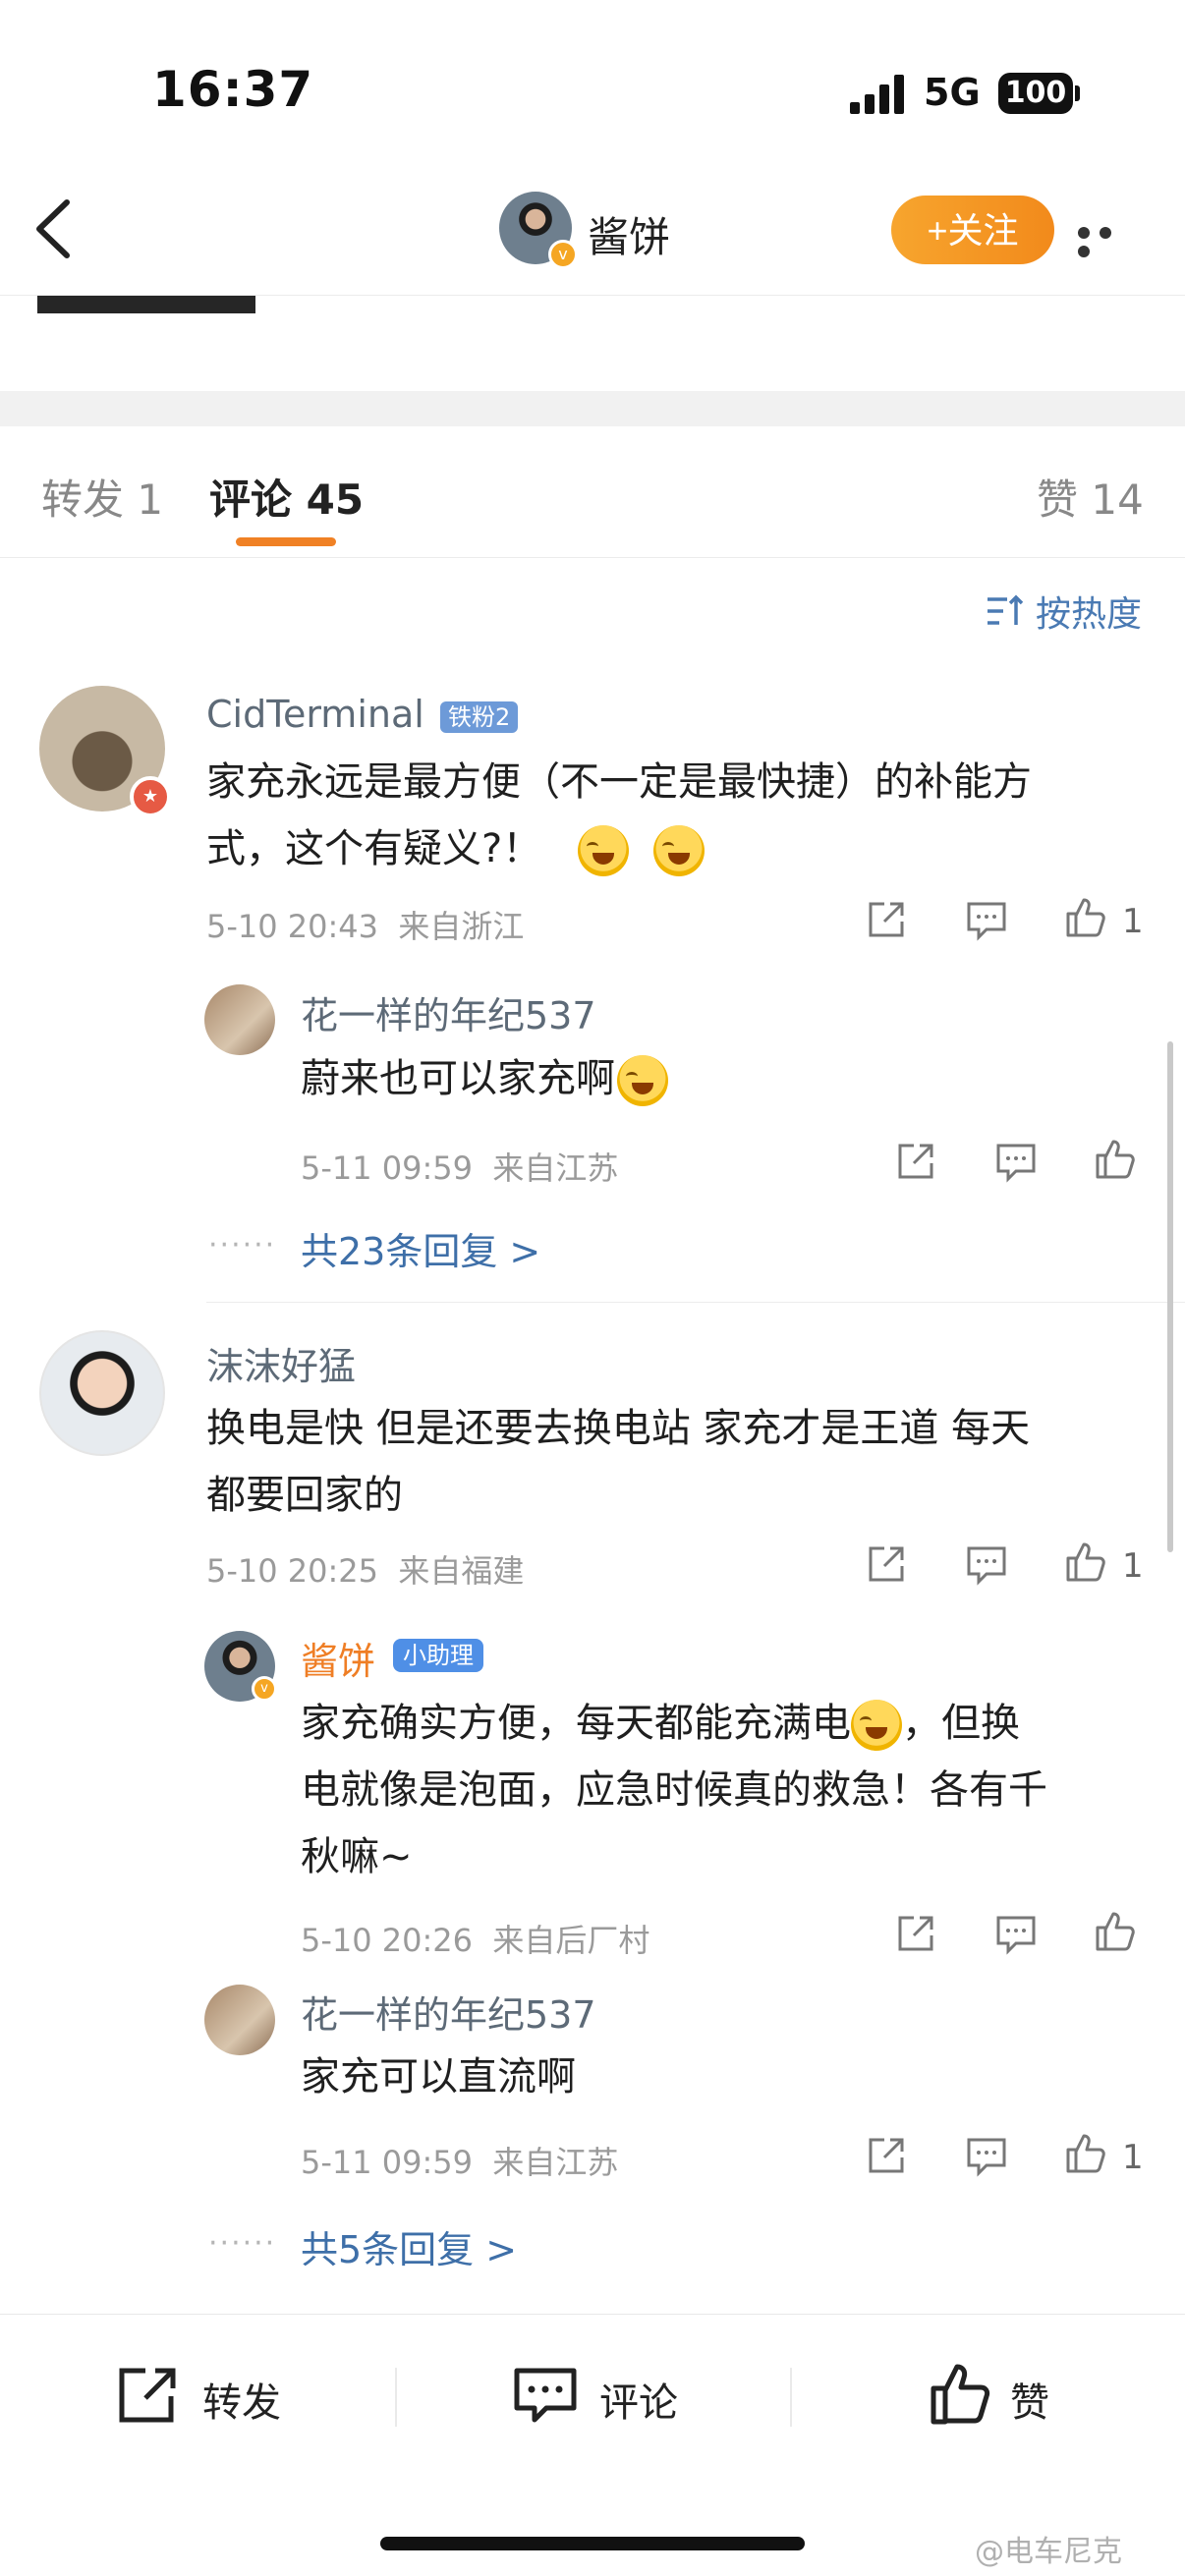  What do you see at coordinates (243, 2243) in the screenshot?
I see `more-replies-dots: ······` at bounding box center [243, 2243].